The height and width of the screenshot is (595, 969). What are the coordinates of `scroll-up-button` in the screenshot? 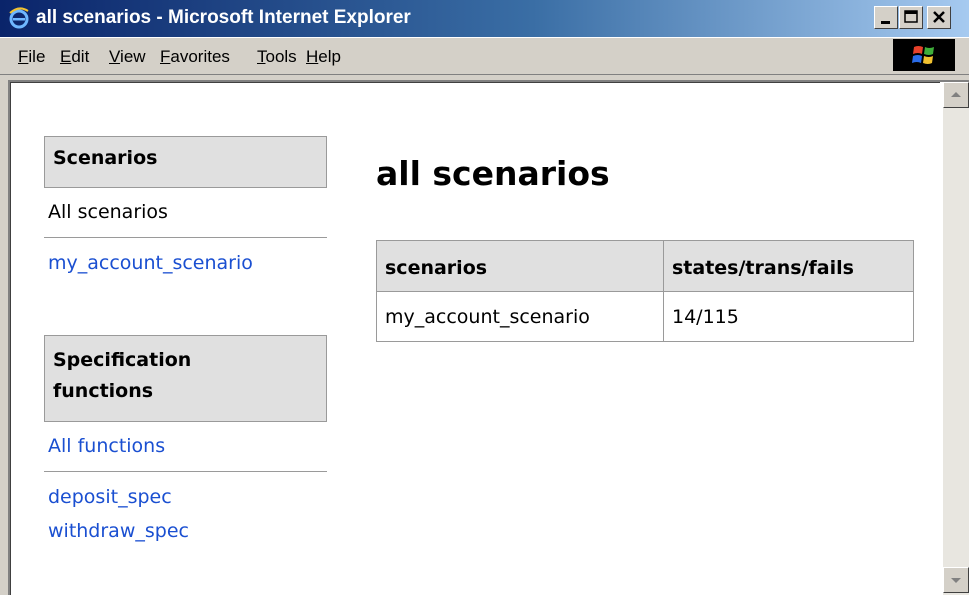 It's located at (956, 95).